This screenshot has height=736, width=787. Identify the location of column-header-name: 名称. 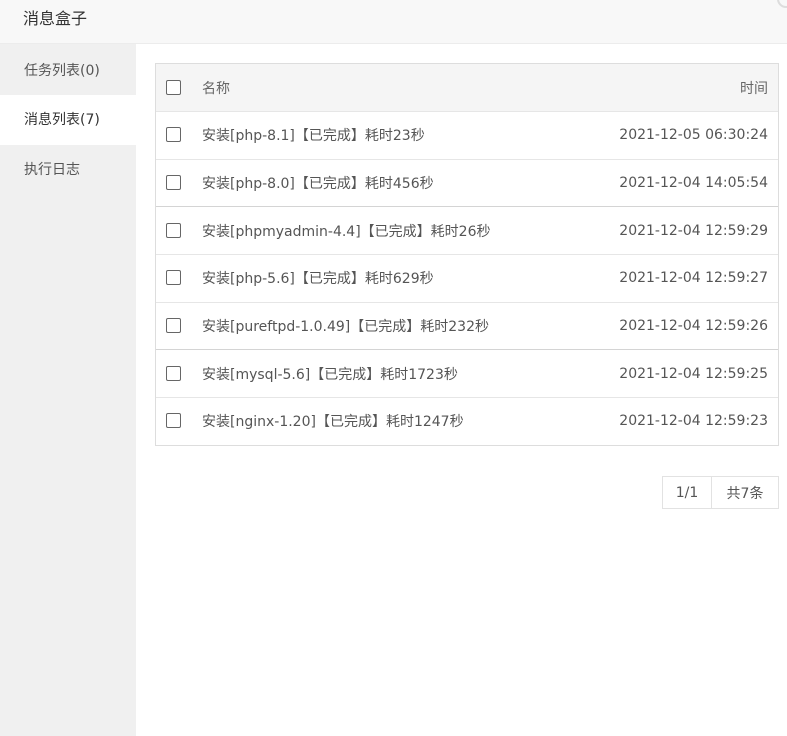
(216, 88).